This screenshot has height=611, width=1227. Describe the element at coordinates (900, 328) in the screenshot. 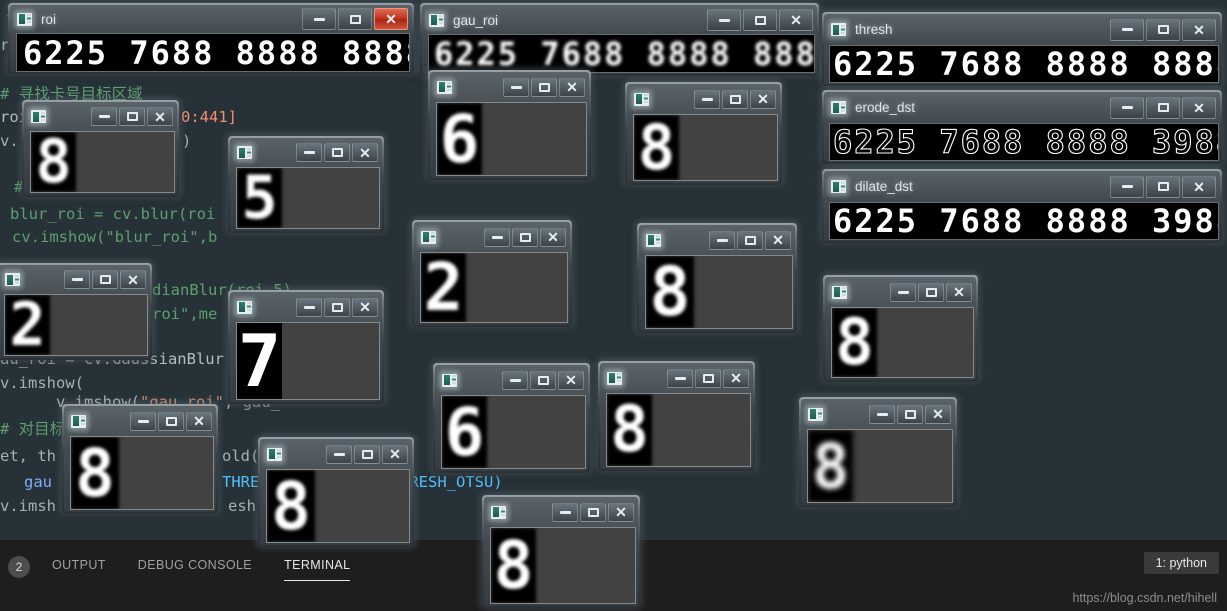

I see `opencv-window-d-8h: ✕ 8` at that location.